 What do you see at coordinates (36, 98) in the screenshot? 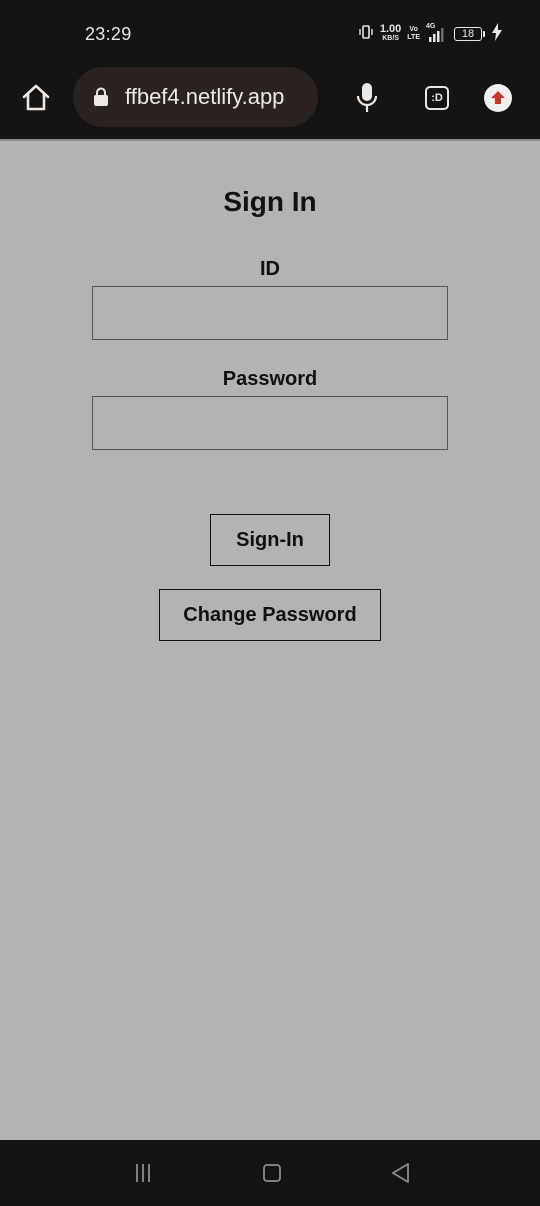
I see `home-icon` at bounding box center [36, 98].